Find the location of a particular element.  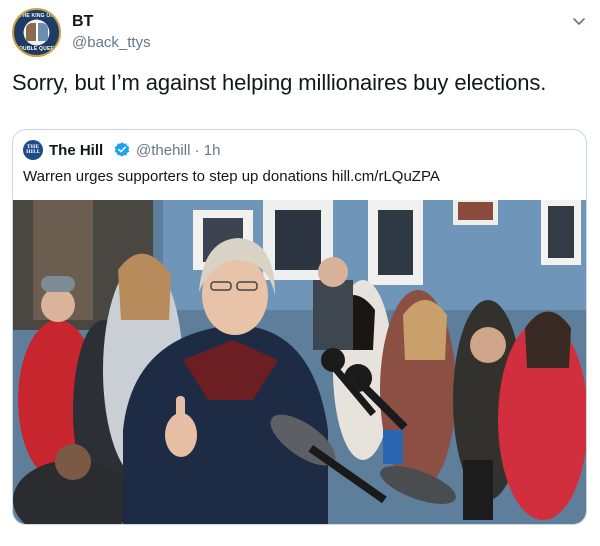

verified-badge-icon is located at coordinates (122, 149).